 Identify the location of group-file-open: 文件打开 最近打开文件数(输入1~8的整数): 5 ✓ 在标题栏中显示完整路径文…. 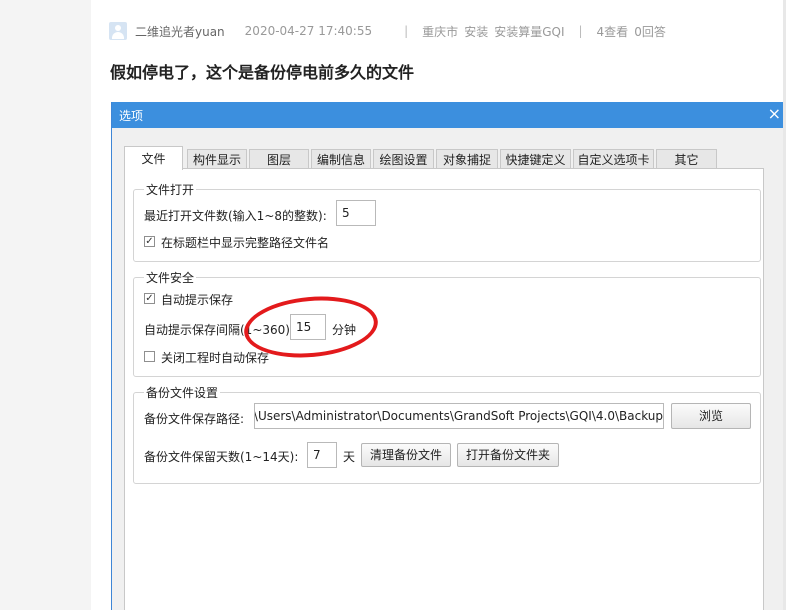
(447, 221).